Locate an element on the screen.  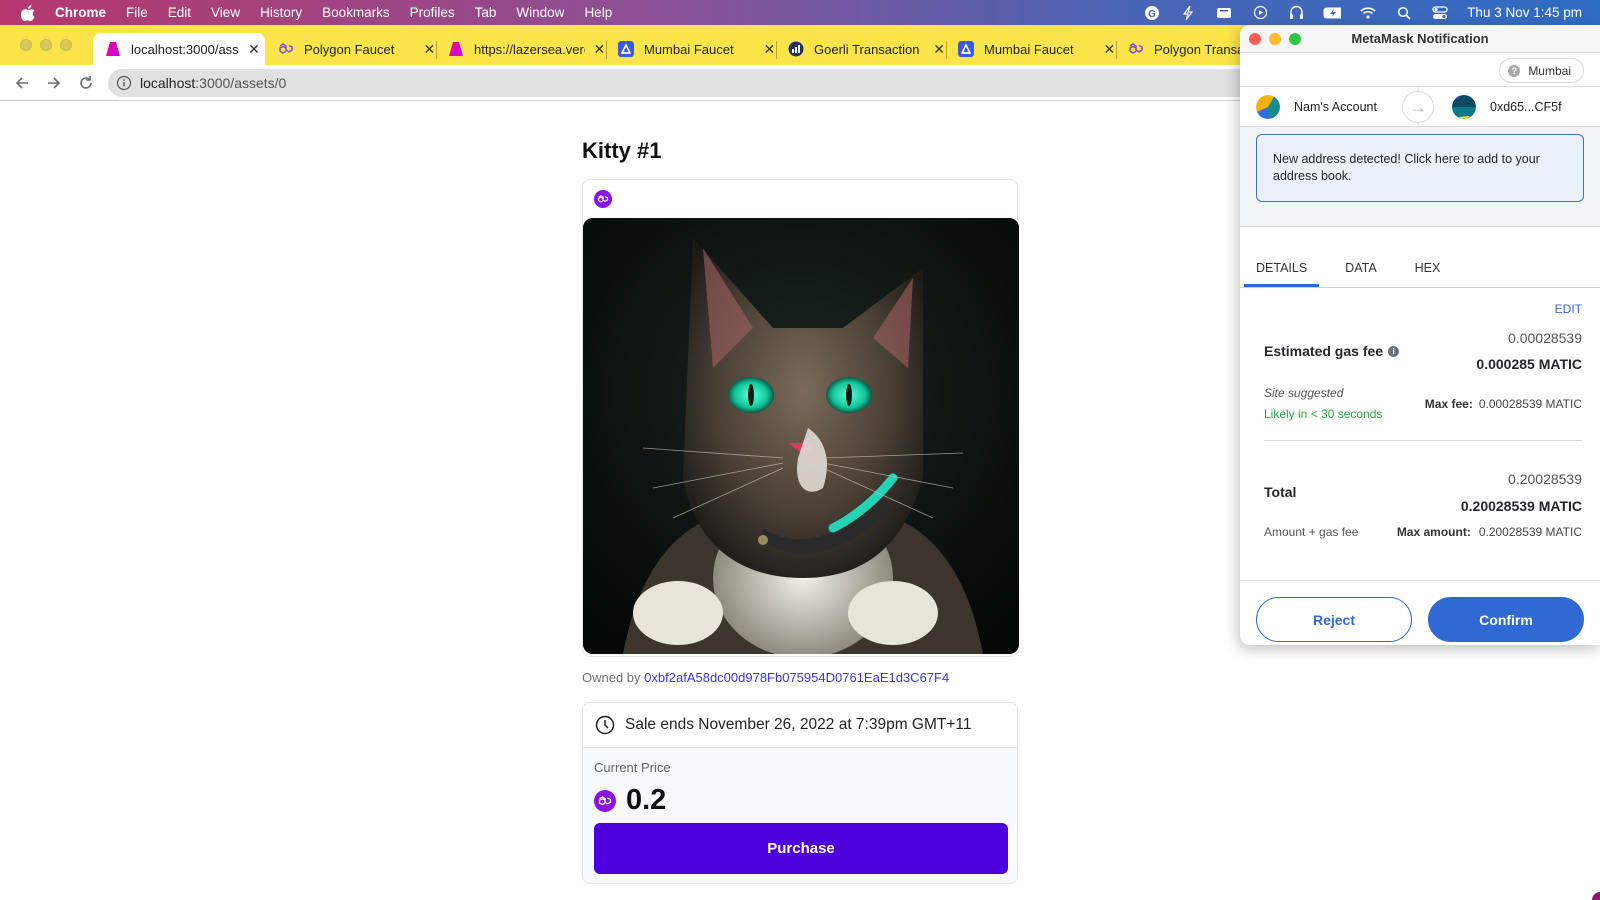
tab-data: DATA is located at coordinates (1360, 268).